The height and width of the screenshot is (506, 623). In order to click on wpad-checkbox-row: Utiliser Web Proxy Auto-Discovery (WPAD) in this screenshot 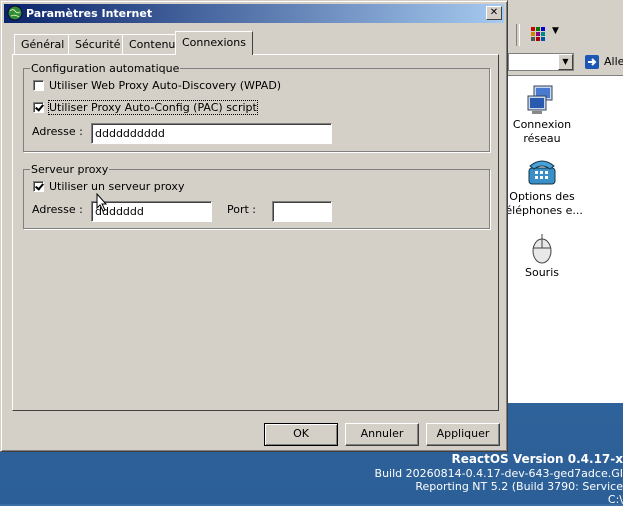, I will do `click(157, 85)`.